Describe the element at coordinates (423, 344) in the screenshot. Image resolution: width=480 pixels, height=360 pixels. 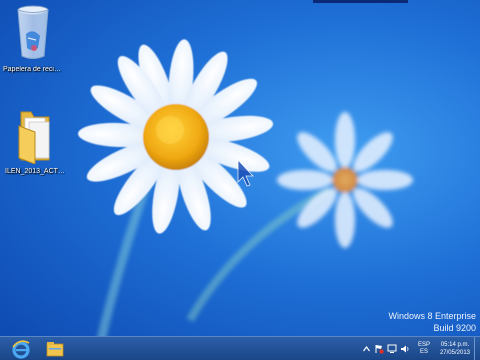
I see `language-code: ESP` at that location.